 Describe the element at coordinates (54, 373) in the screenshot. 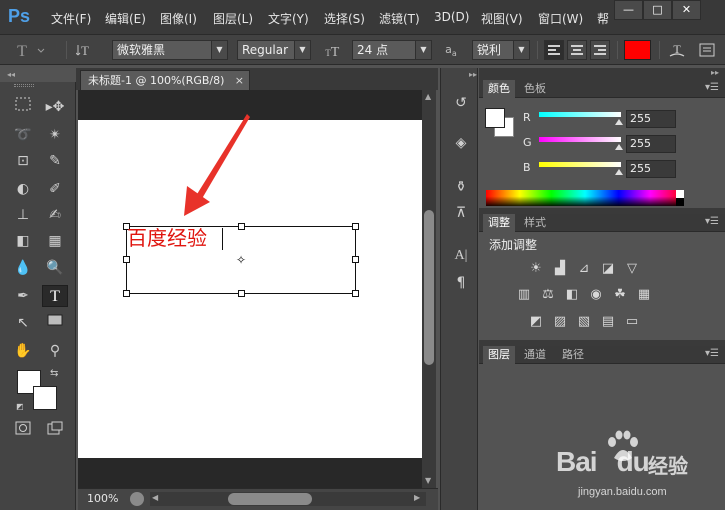

I see `swap-colors-icon: ⇆` at that location.